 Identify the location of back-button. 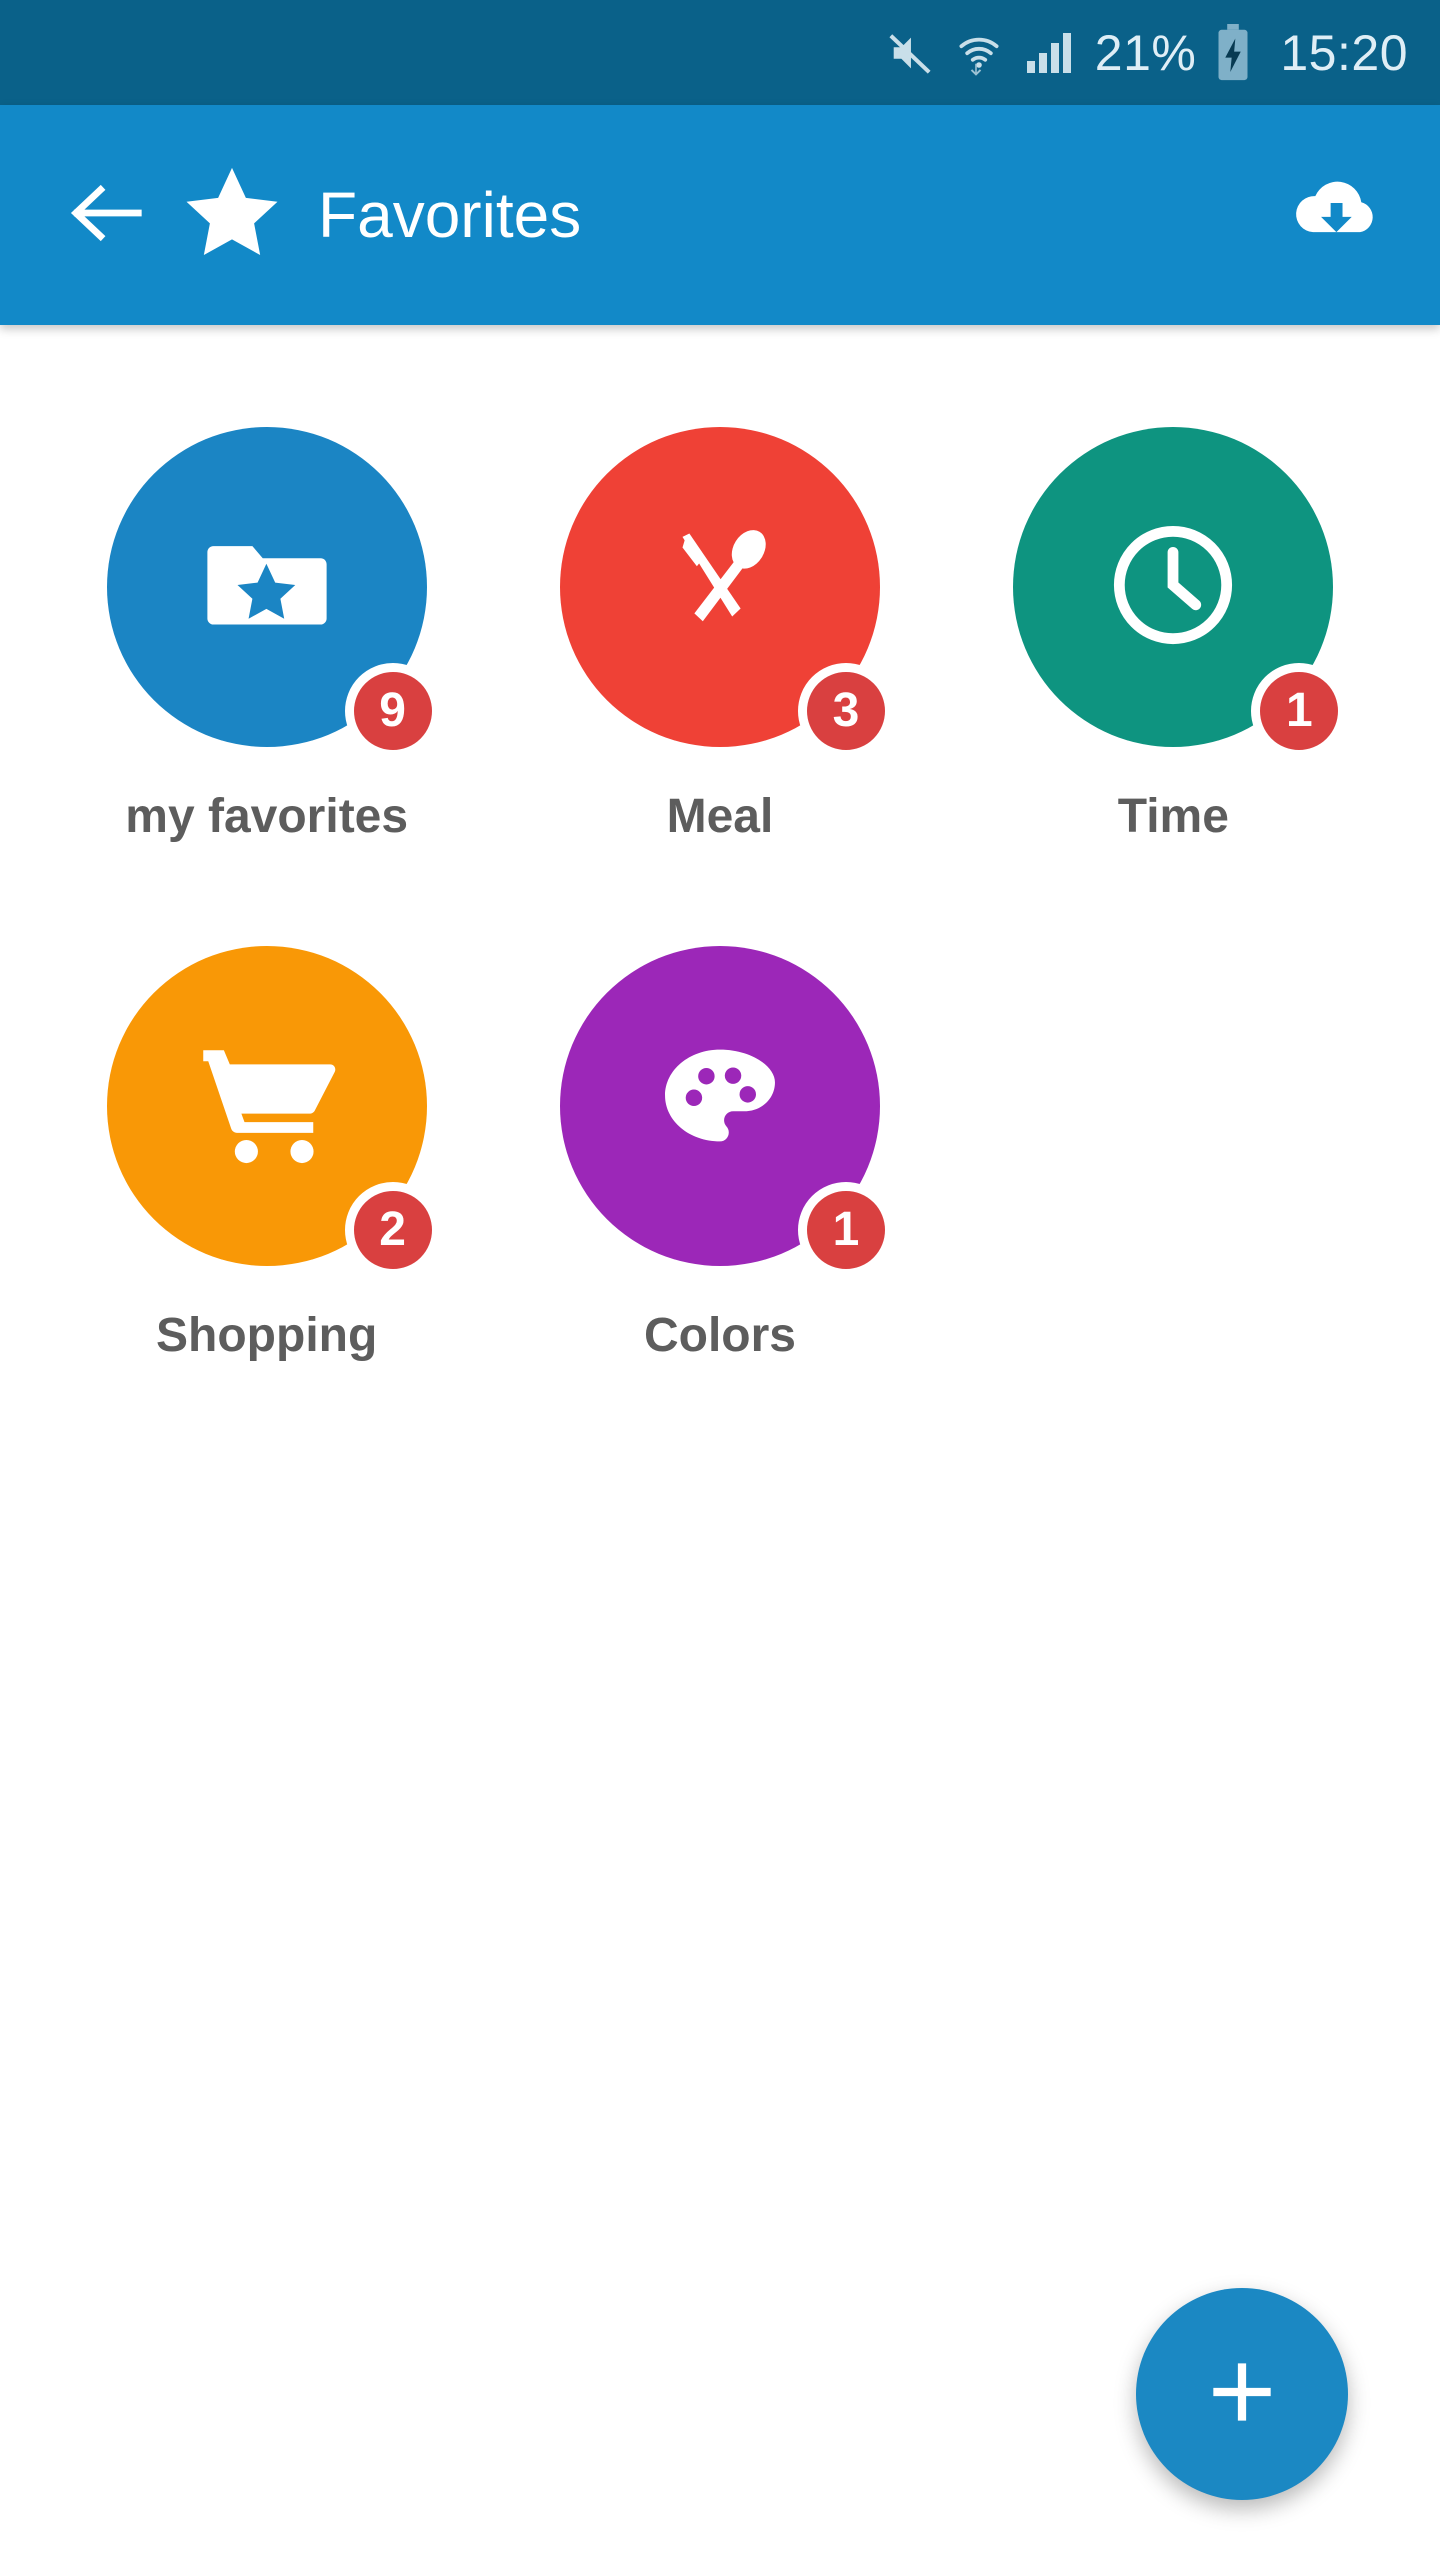
(106, 215).